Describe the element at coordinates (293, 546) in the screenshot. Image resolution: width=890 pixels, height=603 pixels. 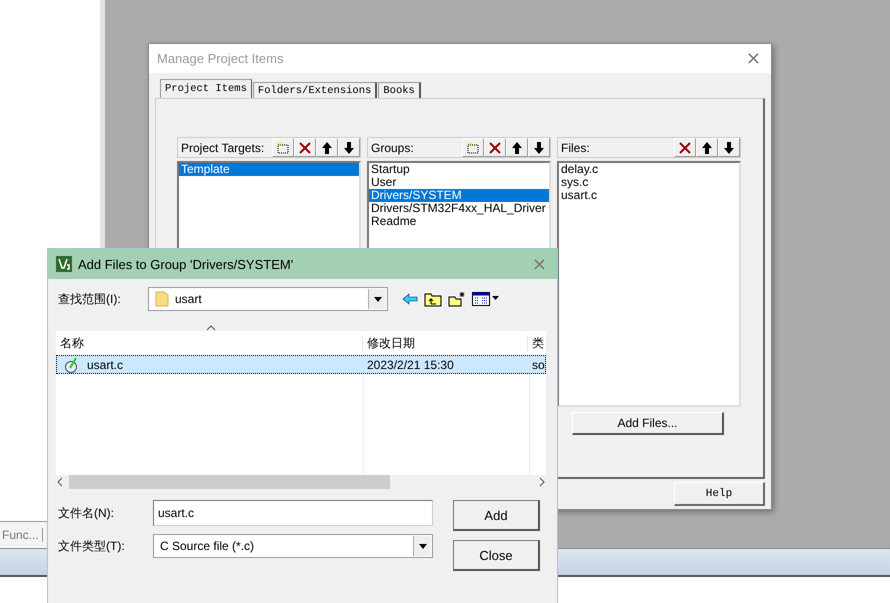
I see `file-type-dropdown: C Source file (*.c)` at that location.